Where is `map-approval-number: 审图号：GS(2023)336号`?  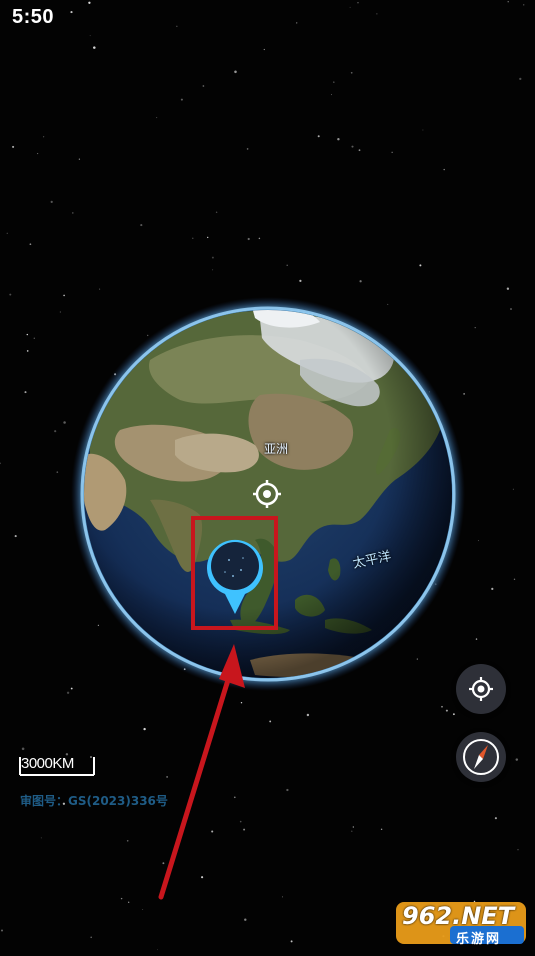
map-approval-number: 审图号：GS(2023)336号 is located at coordinates (94, 801).